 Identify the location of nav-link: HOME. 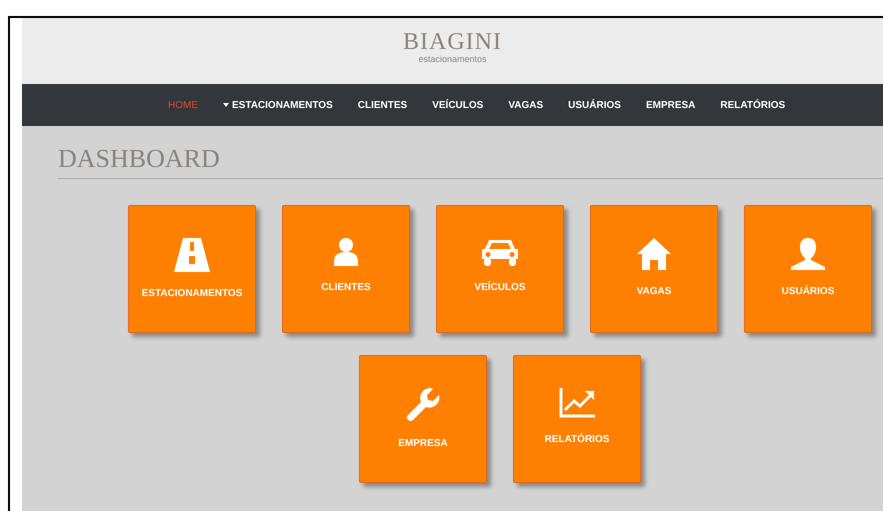
(183, 105).